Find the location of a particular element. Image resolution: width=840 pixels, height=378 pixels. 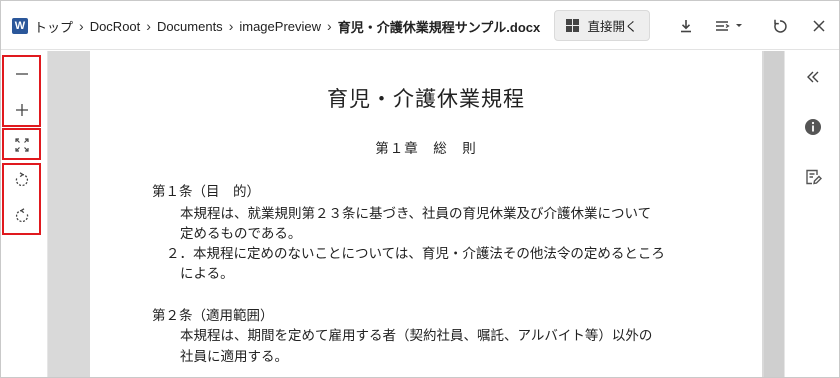

open-directly-button: 直接開く is located at coordinates (602, 25).